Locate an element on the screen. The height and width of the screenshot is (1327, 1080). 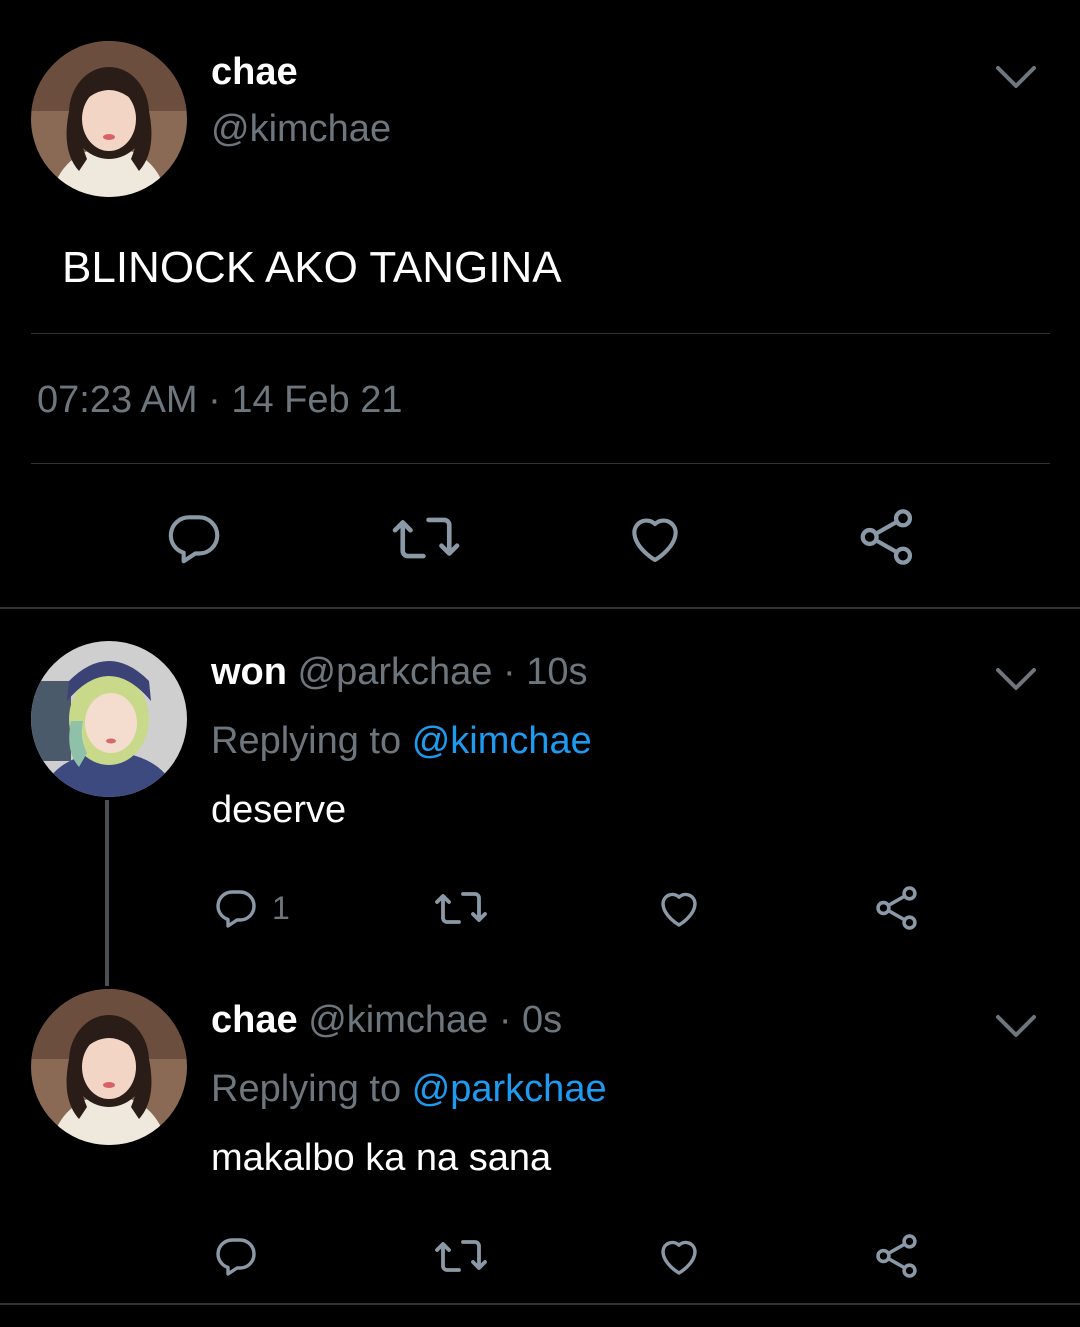
tweet-time: 07:23 AM is located at coordinates (117, 400).